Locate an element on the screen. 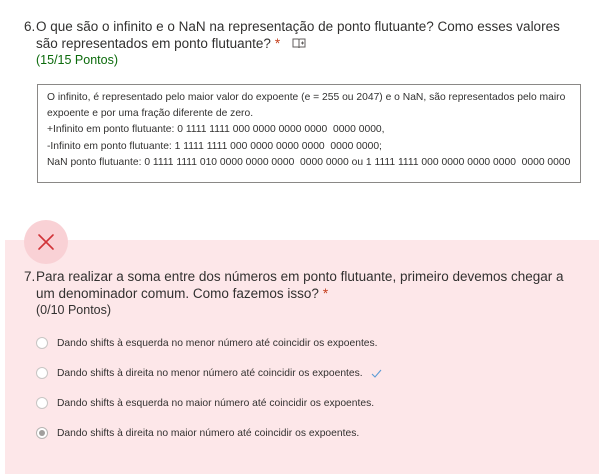 This screenshot has width=613, height=474. close-icon is located at coordinates (46, 242).